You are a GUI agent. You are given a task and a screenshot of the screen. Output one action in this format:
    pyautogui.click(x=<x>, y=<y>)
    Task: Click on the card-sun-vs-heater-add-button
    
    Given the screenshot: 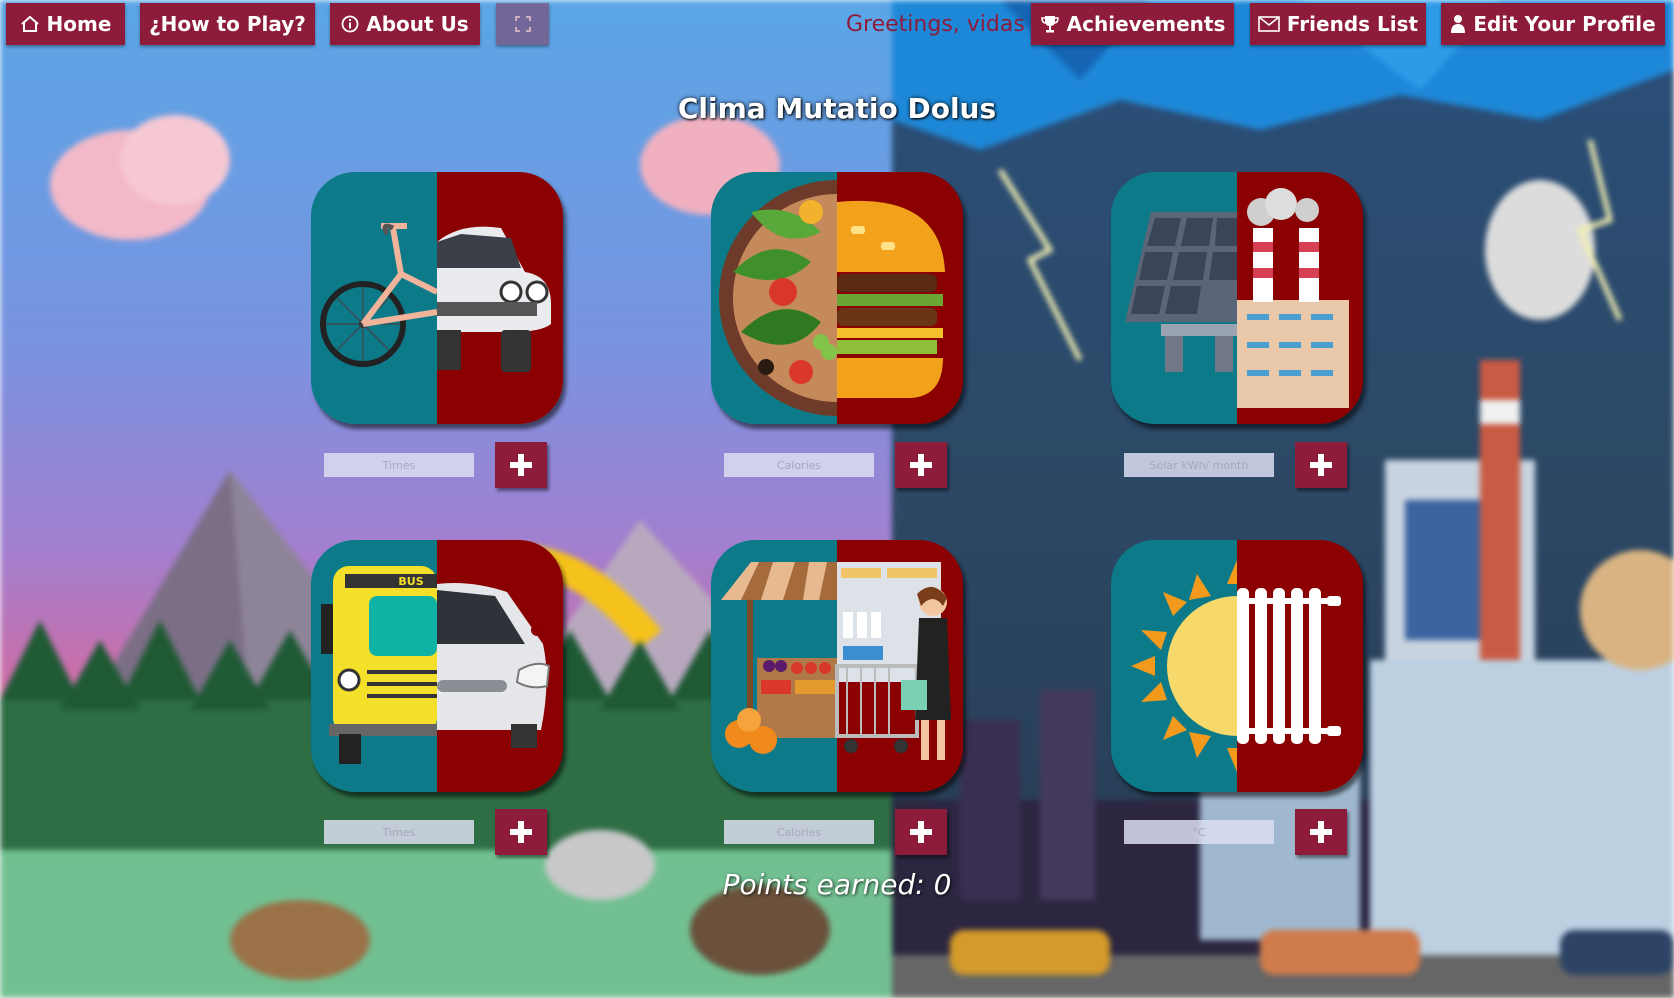 What is the action you would take?
    pyautogui.click(x=1321, y=832)
    